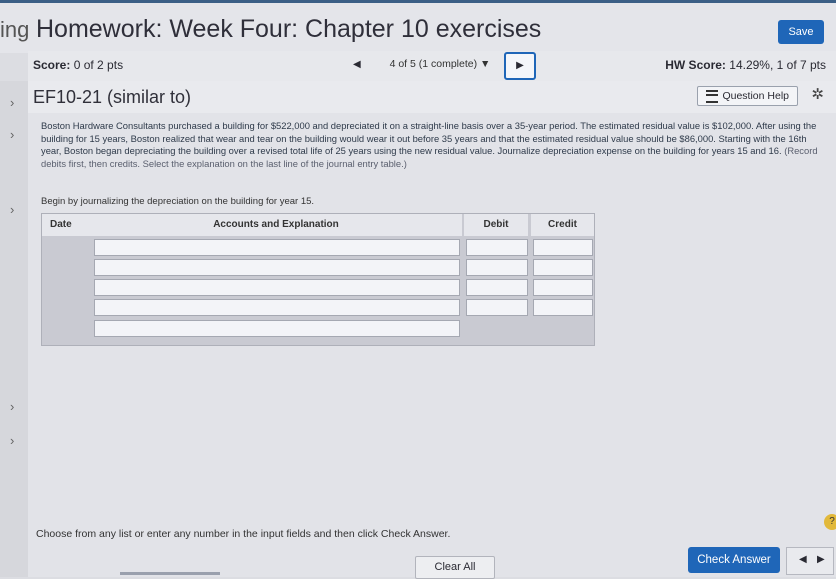 The width and height of the screenshot is (836, 579). I want to click on footer-divider, so click(170, 573).